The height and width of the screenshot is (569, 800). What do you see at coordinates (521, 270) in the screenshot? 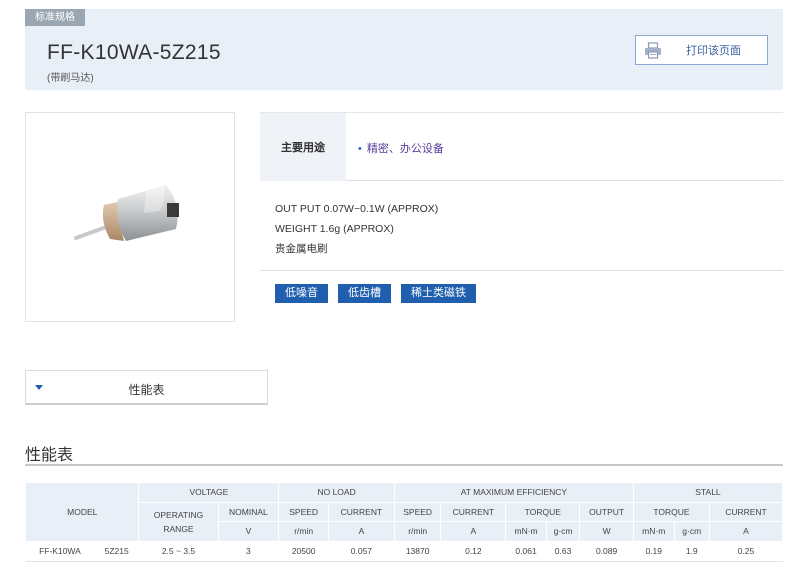
I see `divider` at bounding box center [521, 270].